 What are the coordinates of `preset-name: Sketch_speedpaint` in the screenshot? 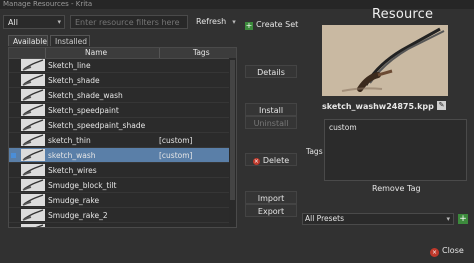 It's located at (83, 110).